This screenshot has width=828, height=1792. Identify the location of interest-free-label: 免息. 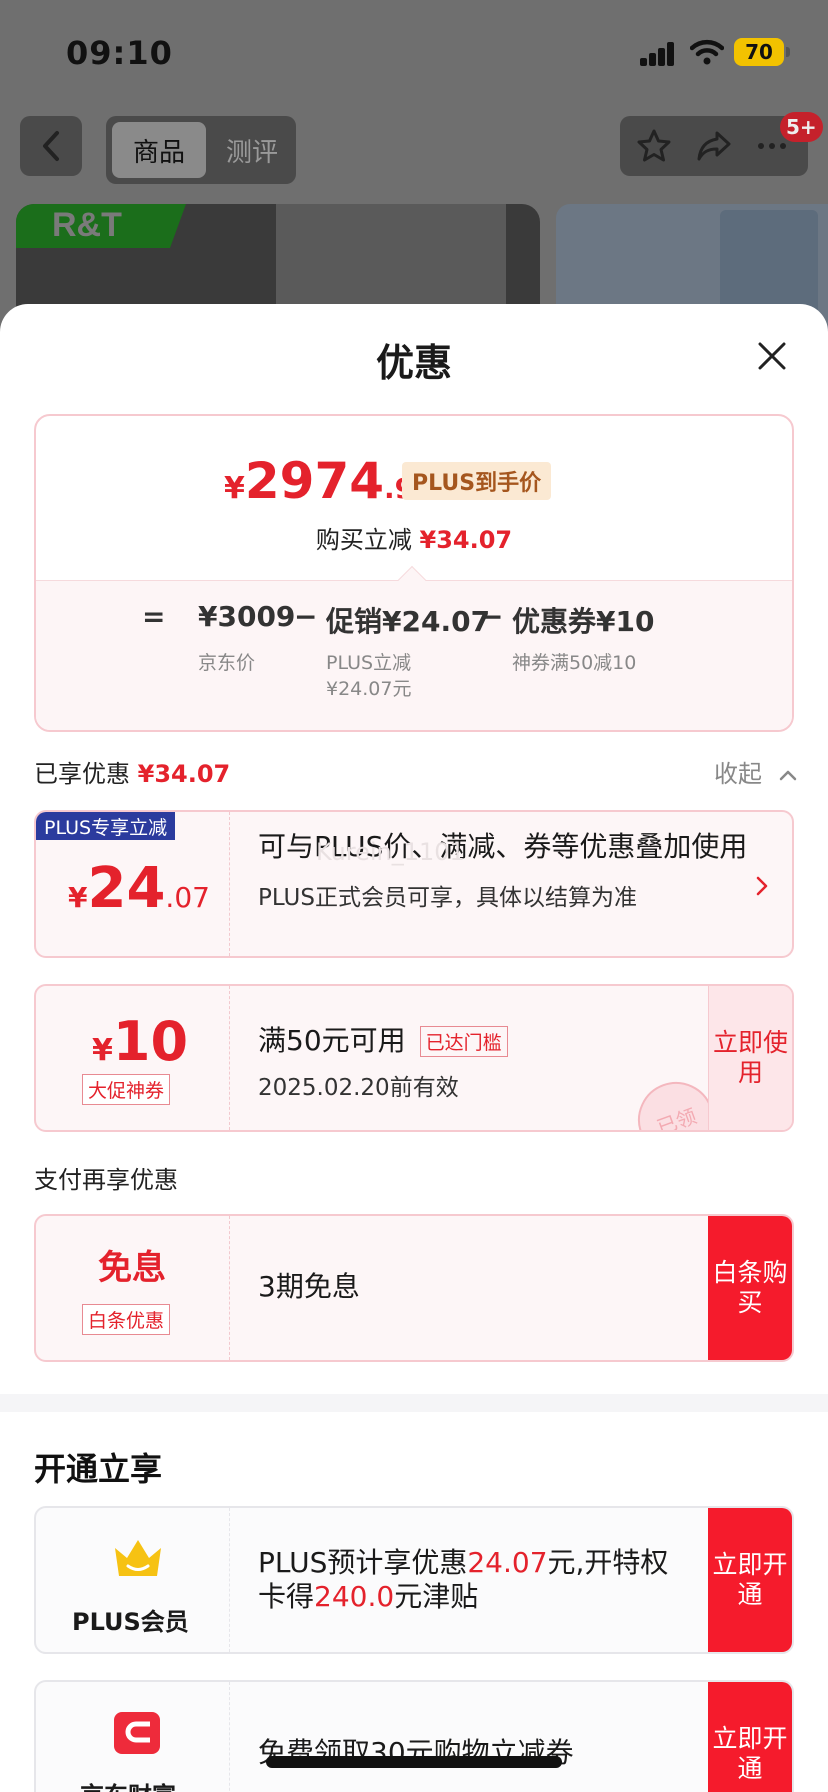
(132, 1268).